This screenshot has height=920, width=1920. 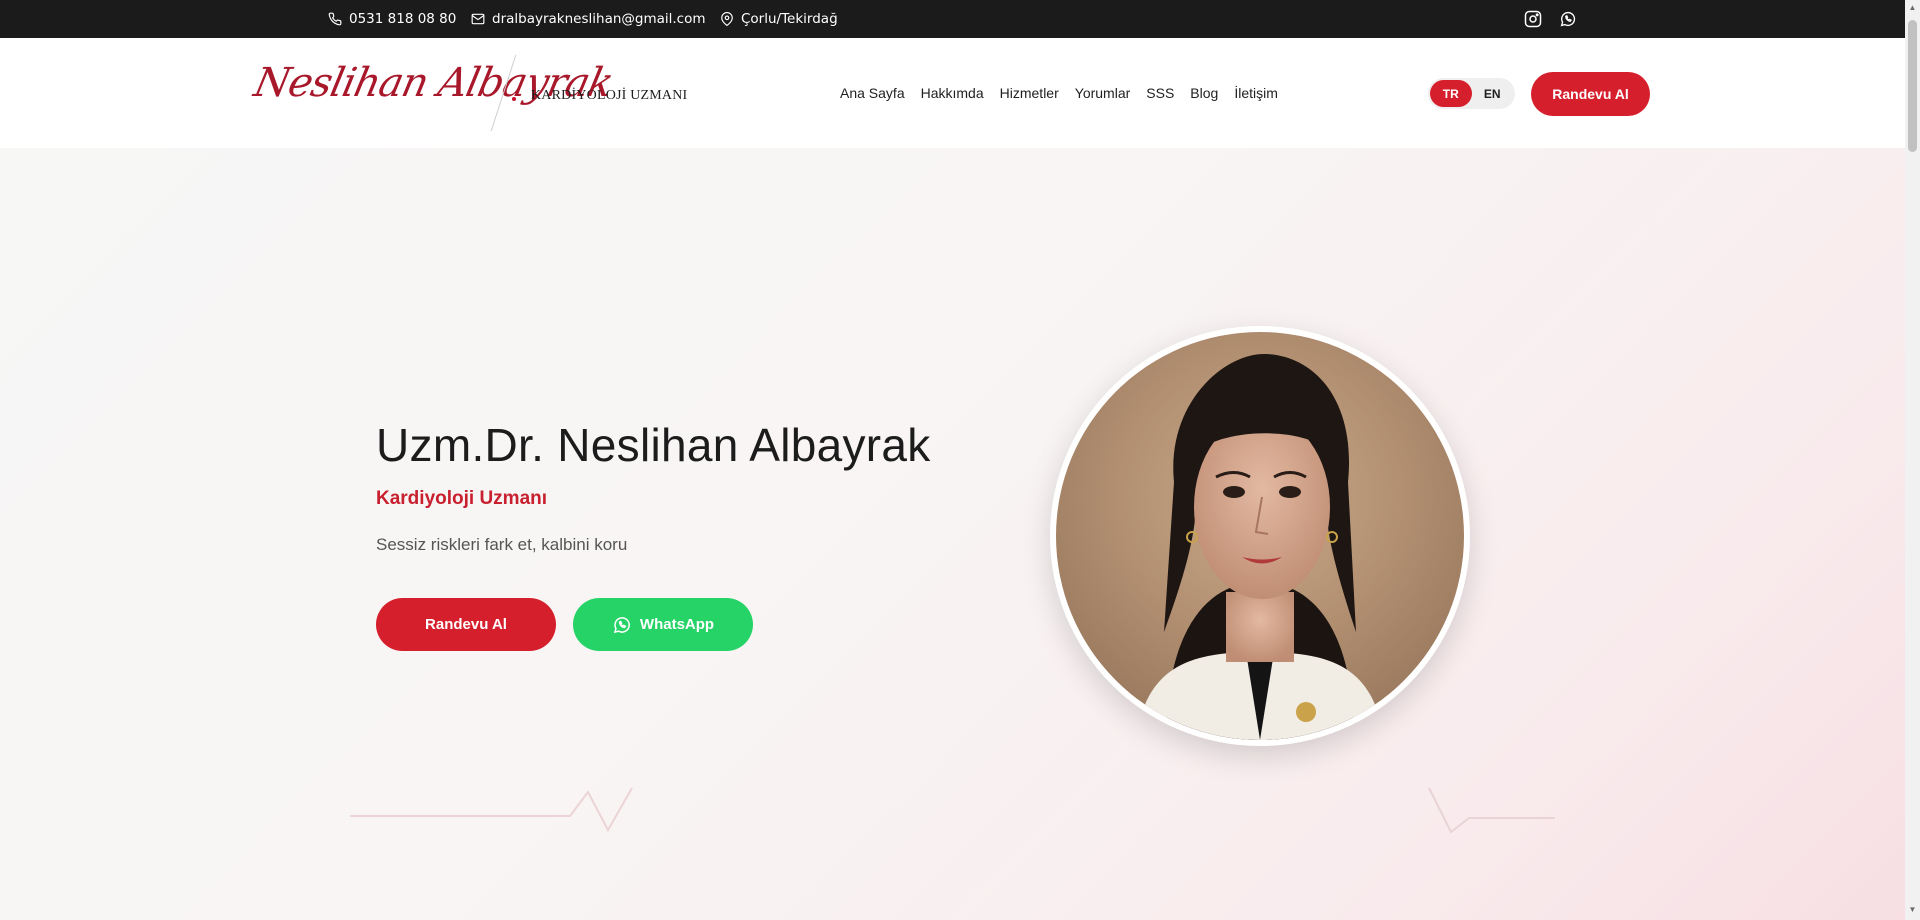 What do you see at coordinates (468, 93) in the screenshot?
I see `site-logo: Neslihan Albayrak KARDİYOLOJİ UZMANI` at bounding box center [468, 93].